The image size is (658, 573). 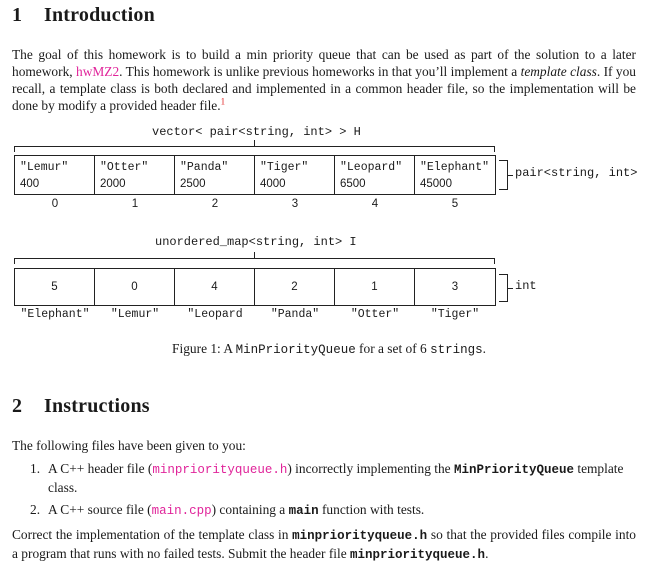 I want to click on section-heading-introduction: 1 Introduction, so click(x=83, y=15).